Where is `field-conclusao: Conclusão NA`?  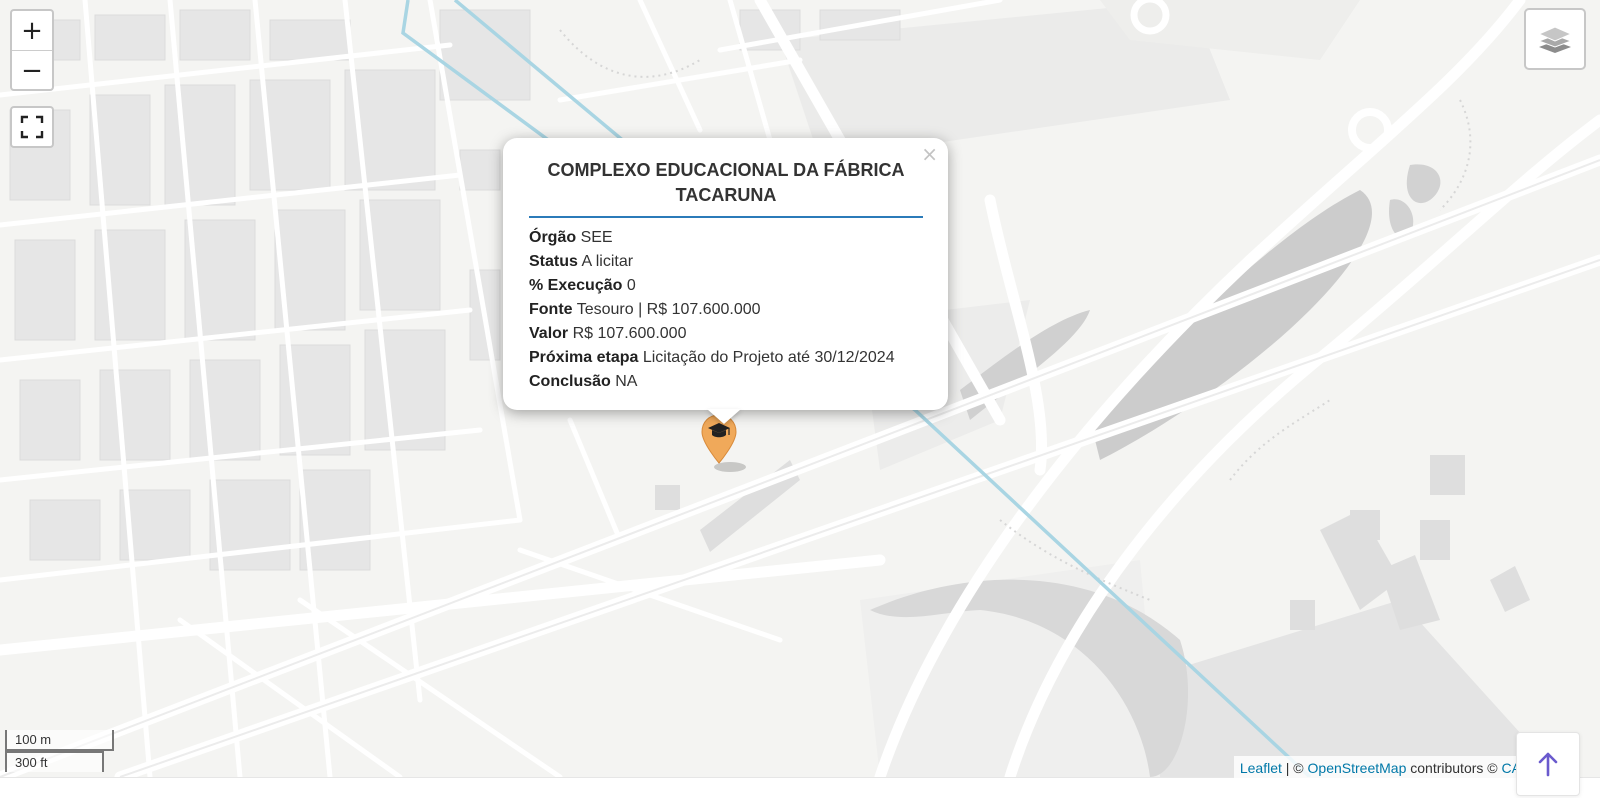
field-conclusao: Conclusão NA is located at coordinates (583, 381).